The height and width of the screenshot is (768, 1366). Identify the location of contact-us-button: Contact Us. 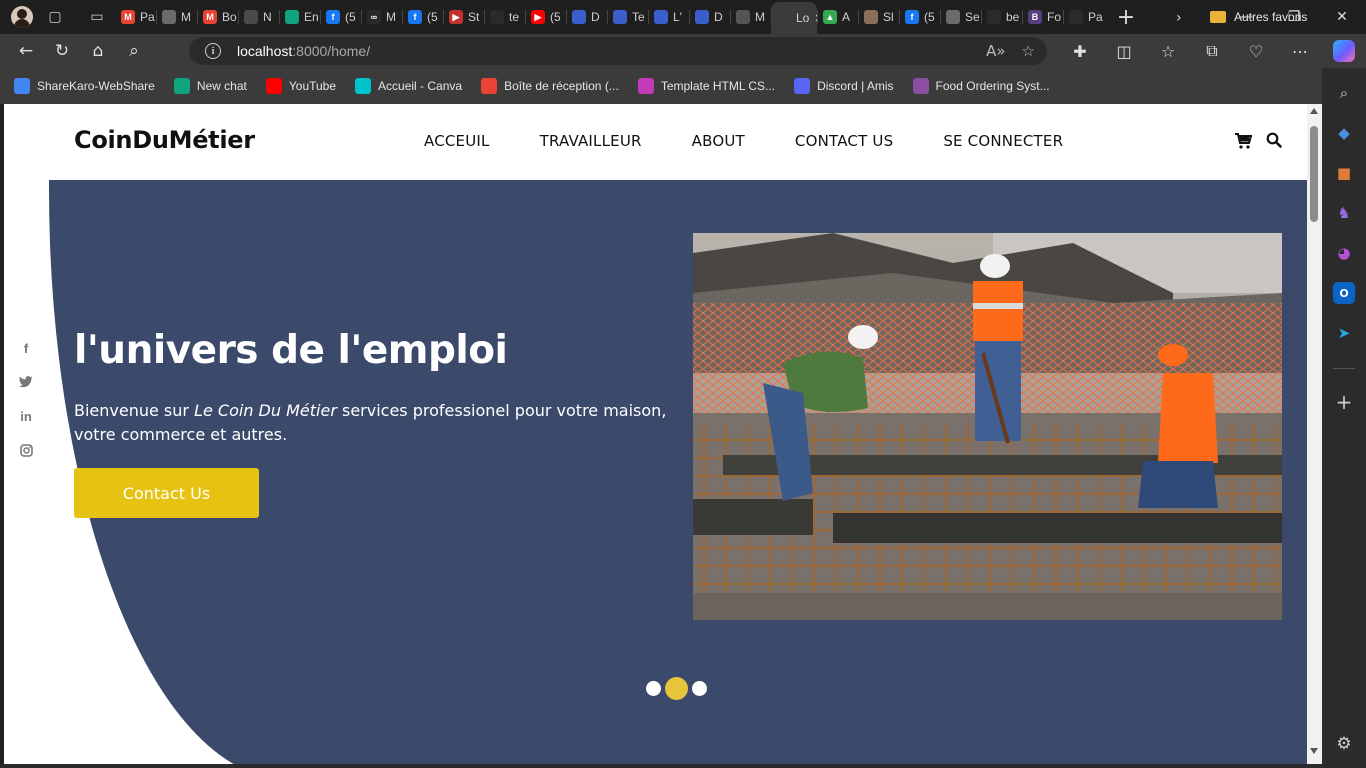
(166, 493).